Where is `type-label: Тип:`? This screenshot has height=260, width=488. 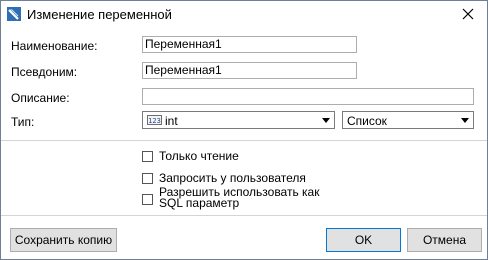
type-label: Тип: is located at coordinates (23, 122).